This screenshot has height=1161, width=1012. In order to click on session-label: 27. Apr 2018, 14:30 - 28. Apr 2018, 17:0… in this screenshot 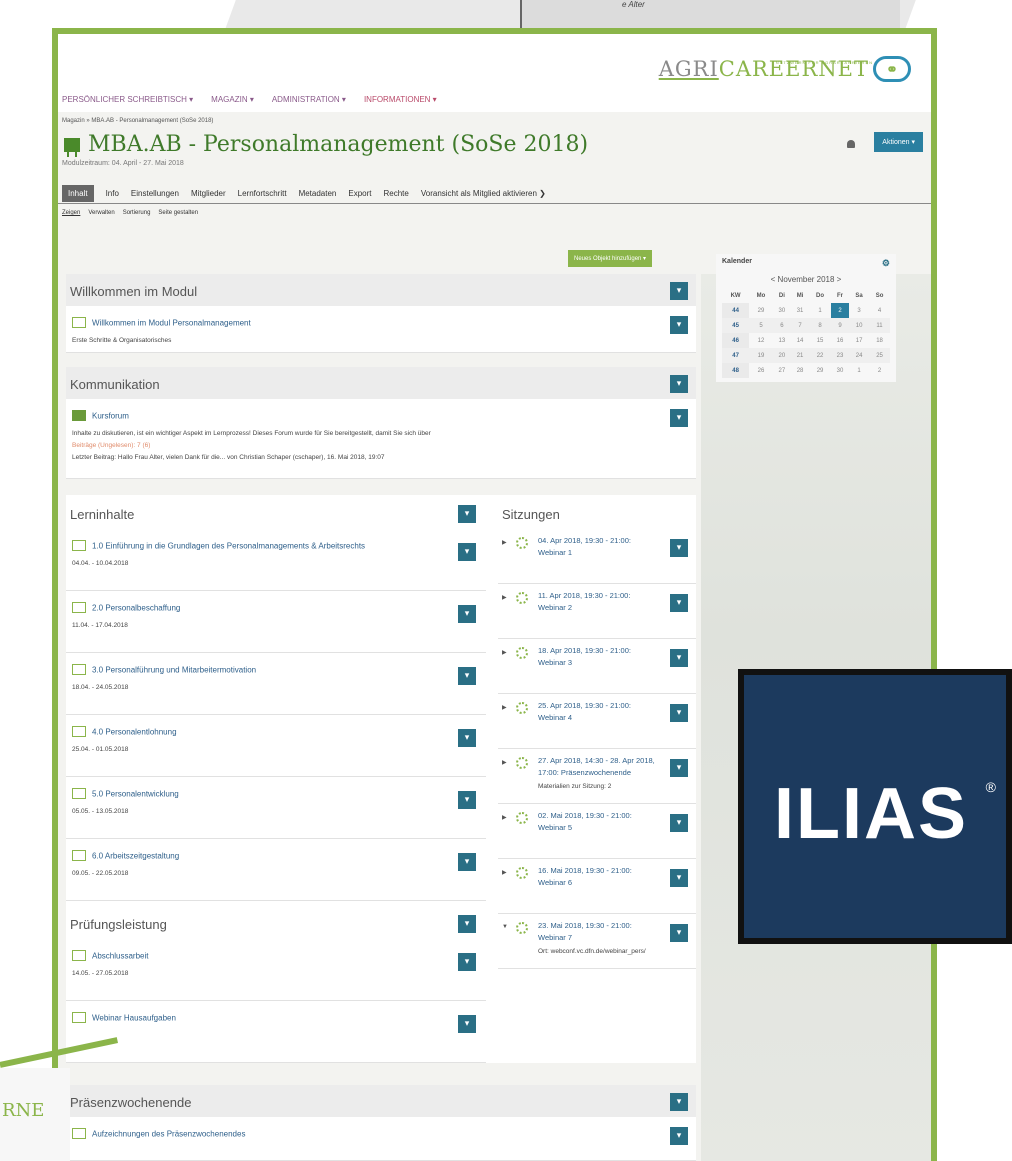, I will do `click(598, 767)`.